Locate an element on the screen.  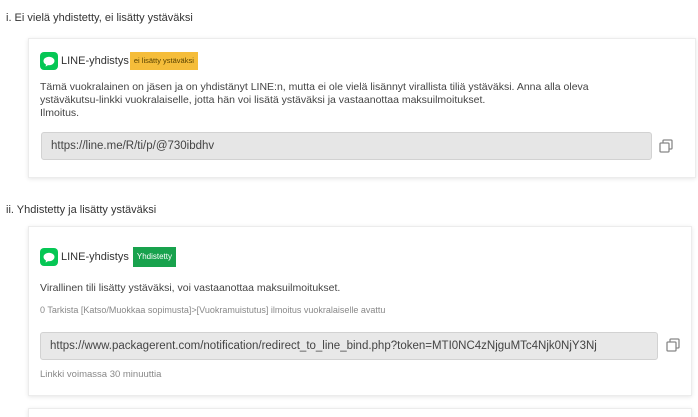
status-badge-not-added: ei lisätty ystäväksi is located at coordinates (163, 61).